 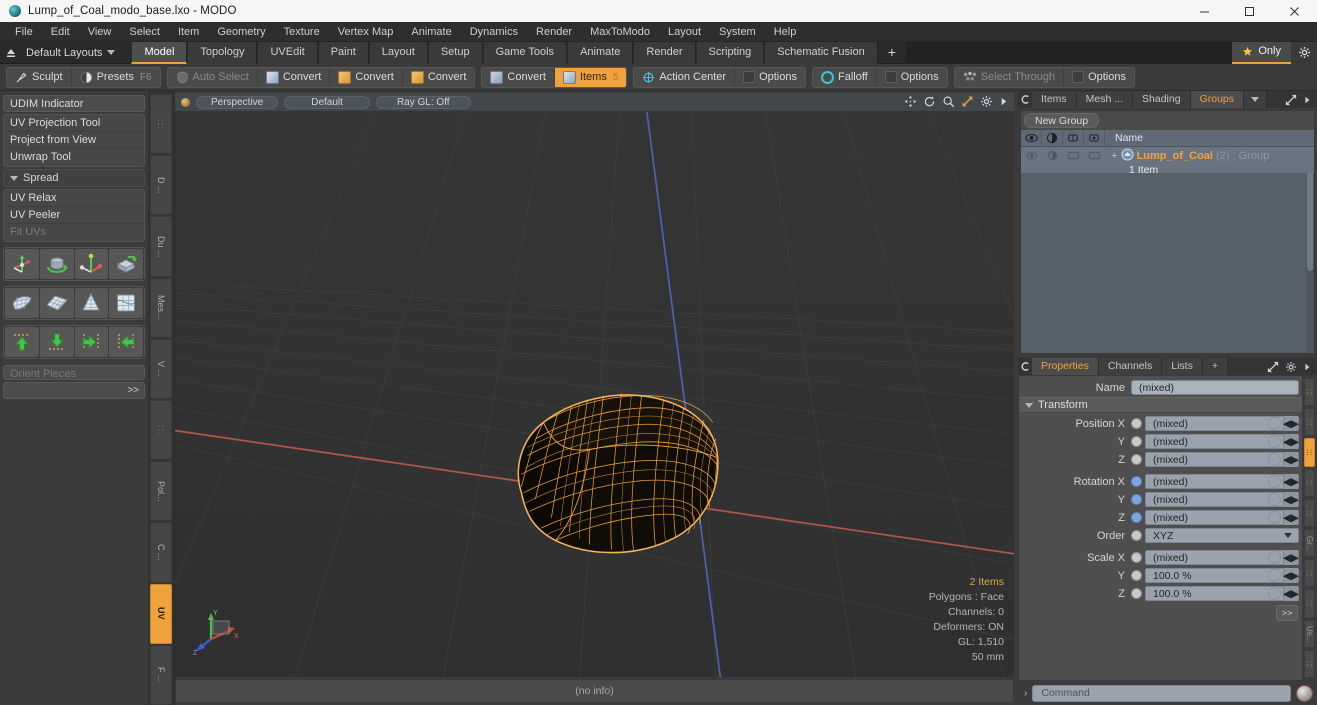 What do you see at coordinates (1136, 557) in the screenshot?
I see `scale-x-channel-radio` at bounding box center [1136, 557].